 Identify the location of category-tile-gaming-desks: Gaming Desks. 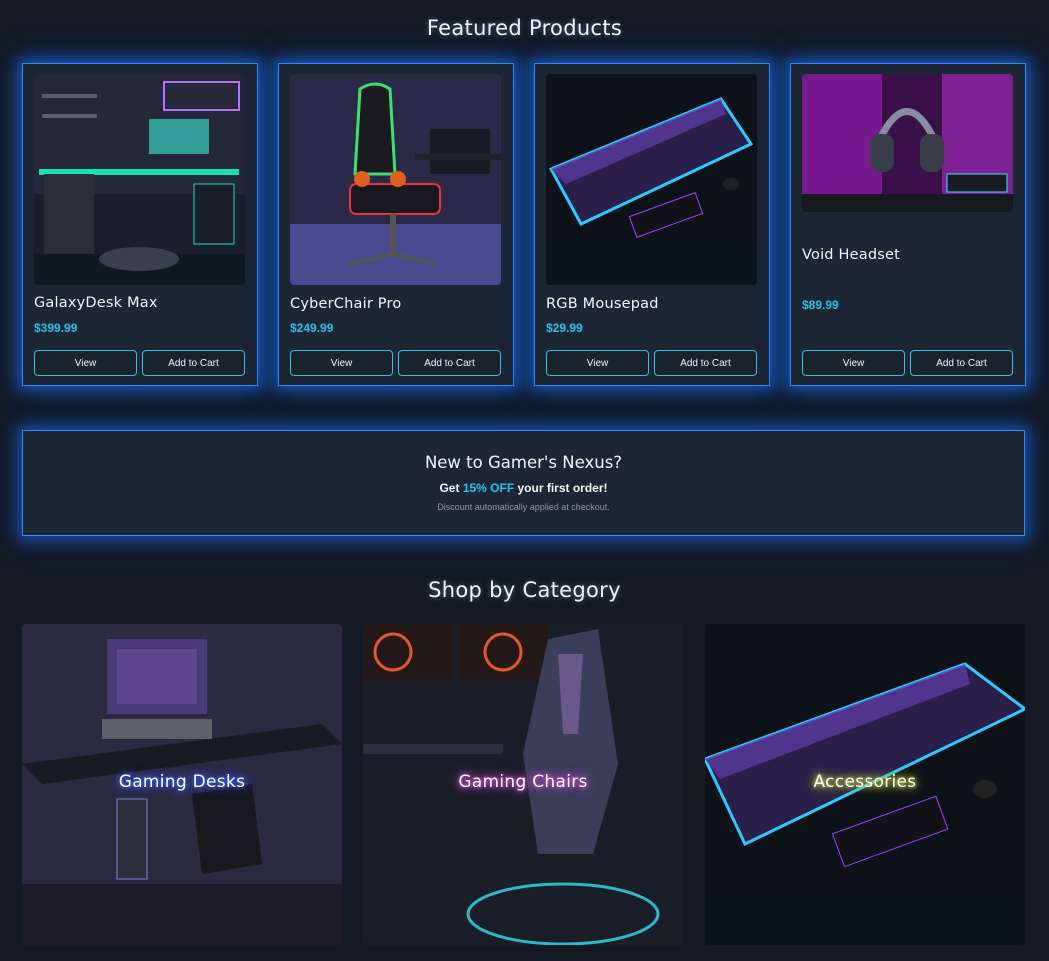
(182, 784).